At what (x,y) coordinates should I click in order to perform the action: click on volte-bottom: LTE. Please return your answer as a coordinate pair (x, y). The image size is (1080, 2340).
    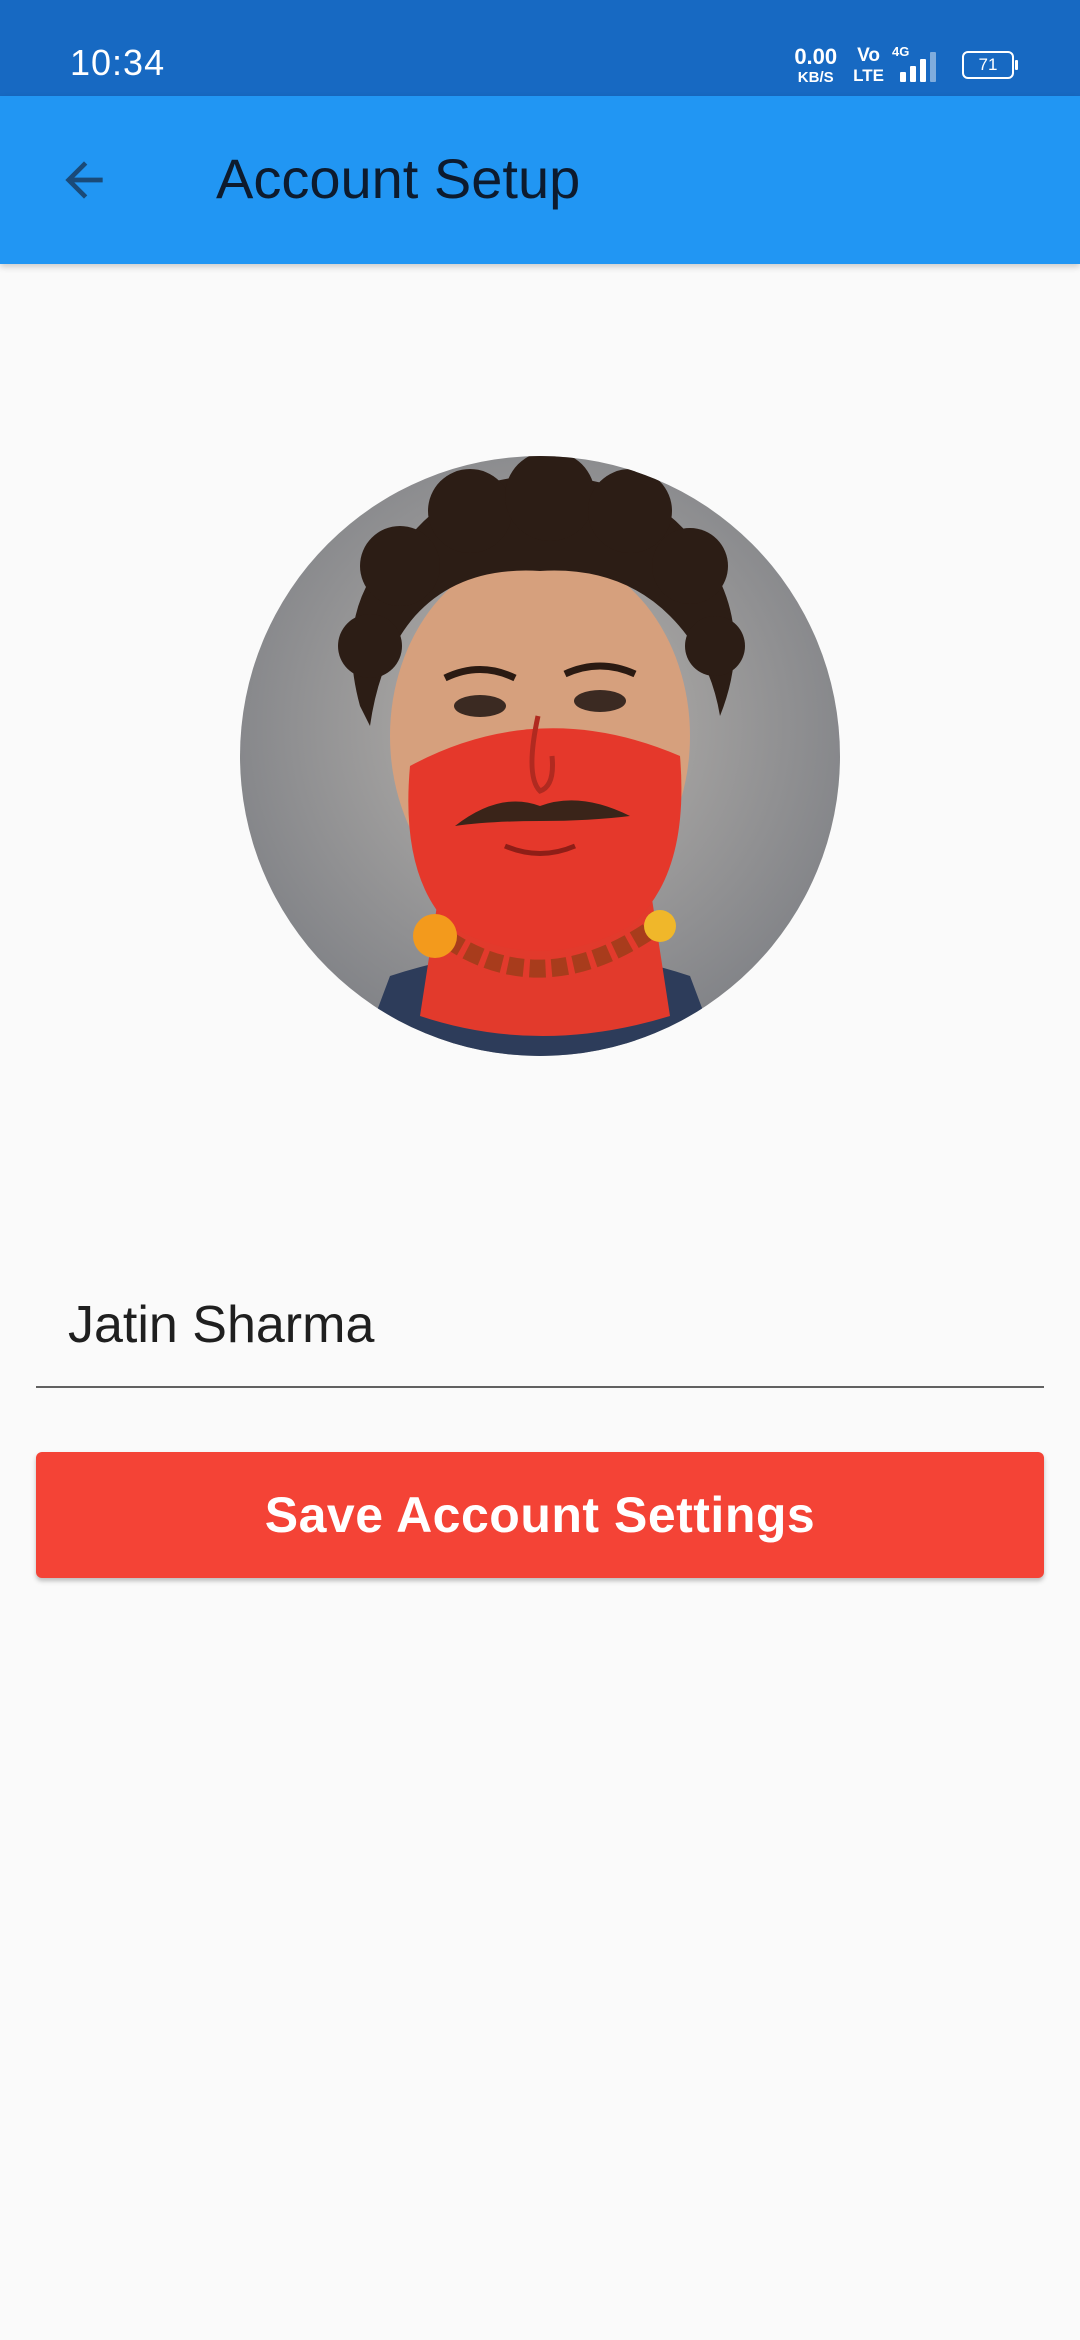
    Looking at the image, I should click on (868, 75).